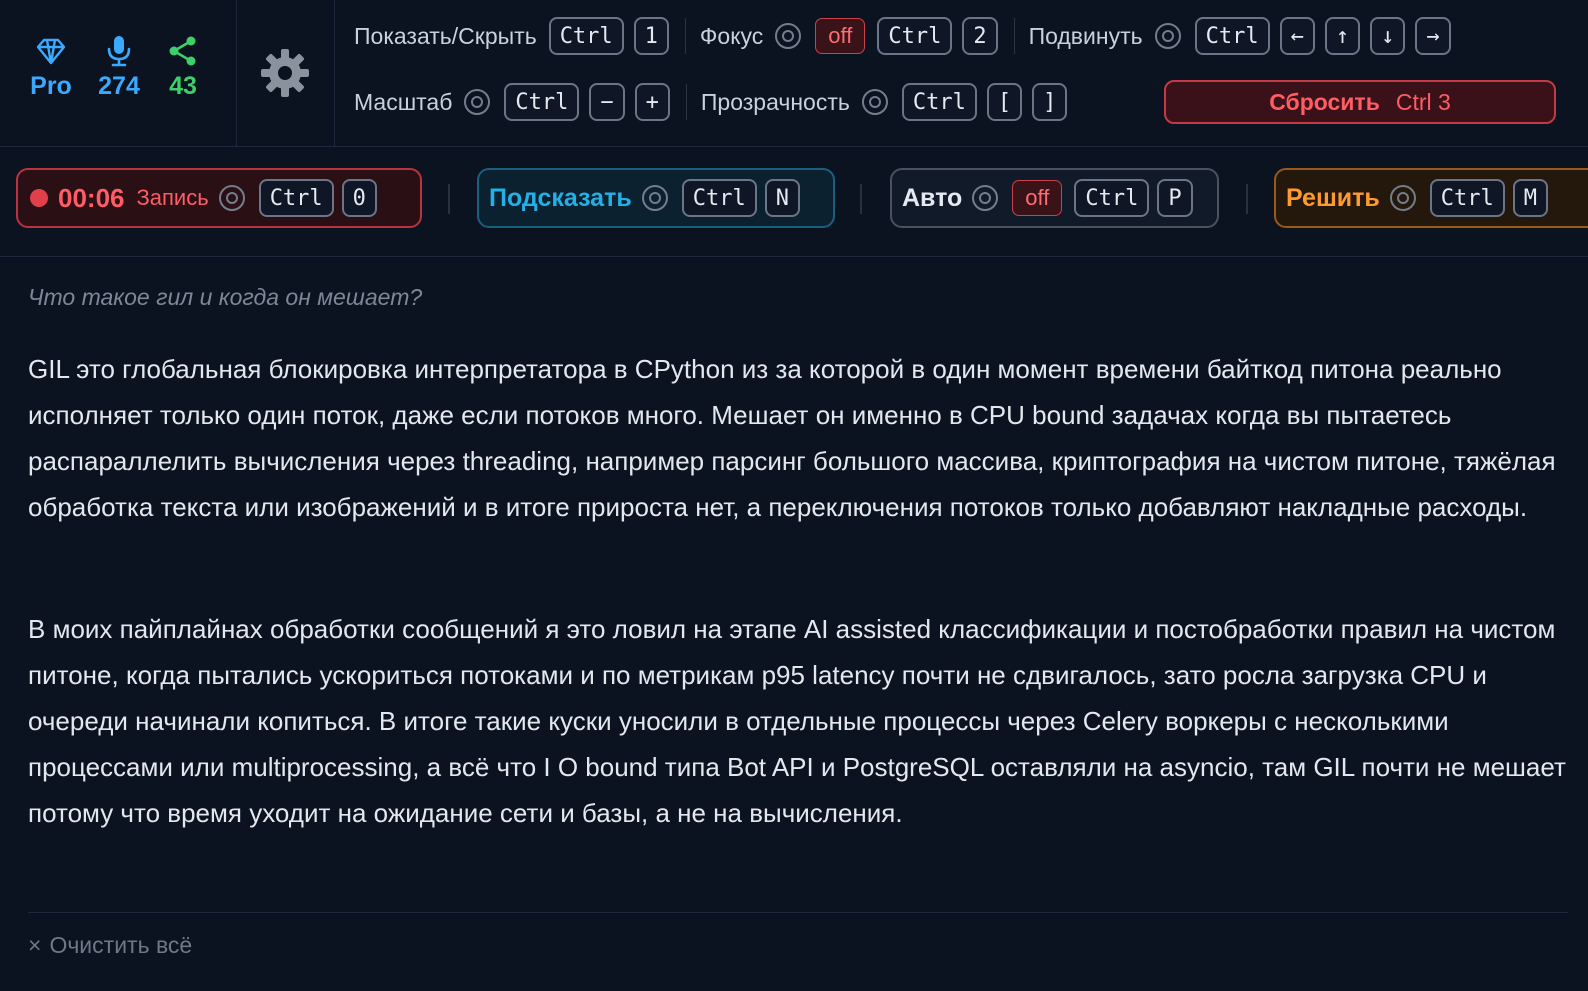 This screenshot has height=991, width=1588. I want to click on footer-divider, so click(798, 912).